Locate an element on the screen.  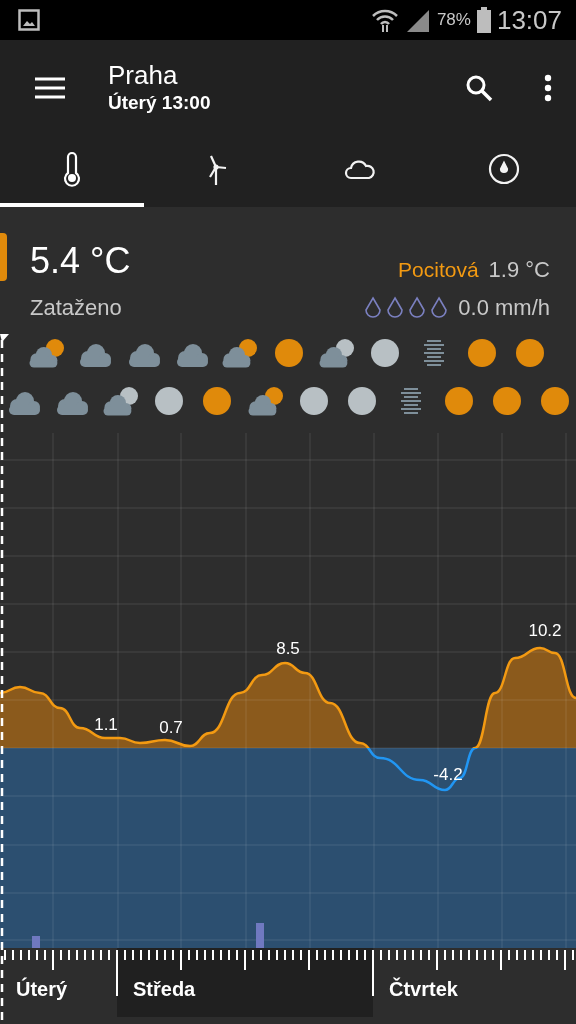
feels-like-value: 1.9 °C is located at coordinates (519, 270).